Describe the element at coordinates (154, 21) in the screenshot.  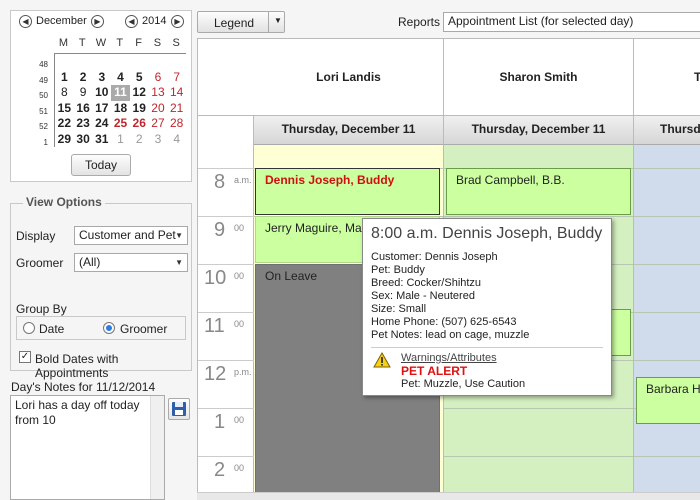
I see `calendar-year: 2014` at that location.